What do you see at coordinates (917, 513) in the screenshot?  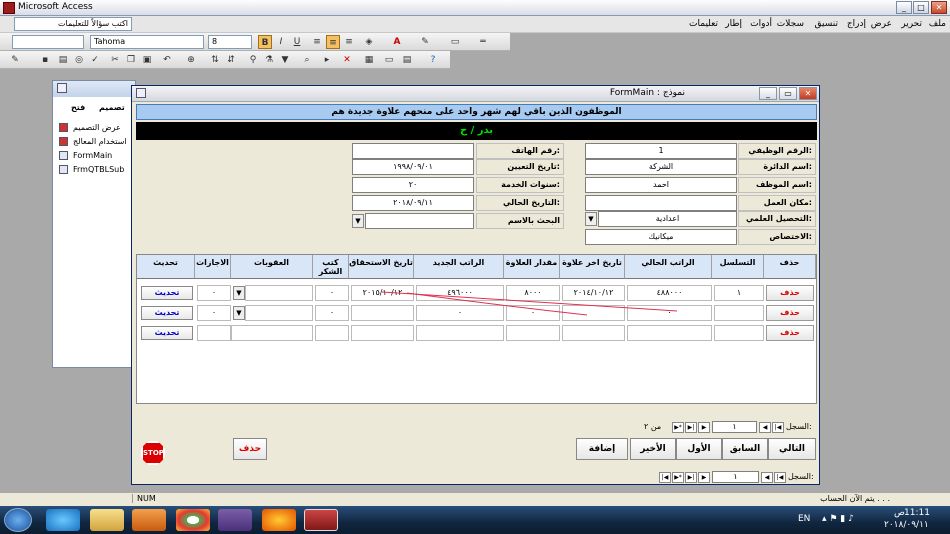 I see `clock-time: 11:11` at bounding box center [917, 513].